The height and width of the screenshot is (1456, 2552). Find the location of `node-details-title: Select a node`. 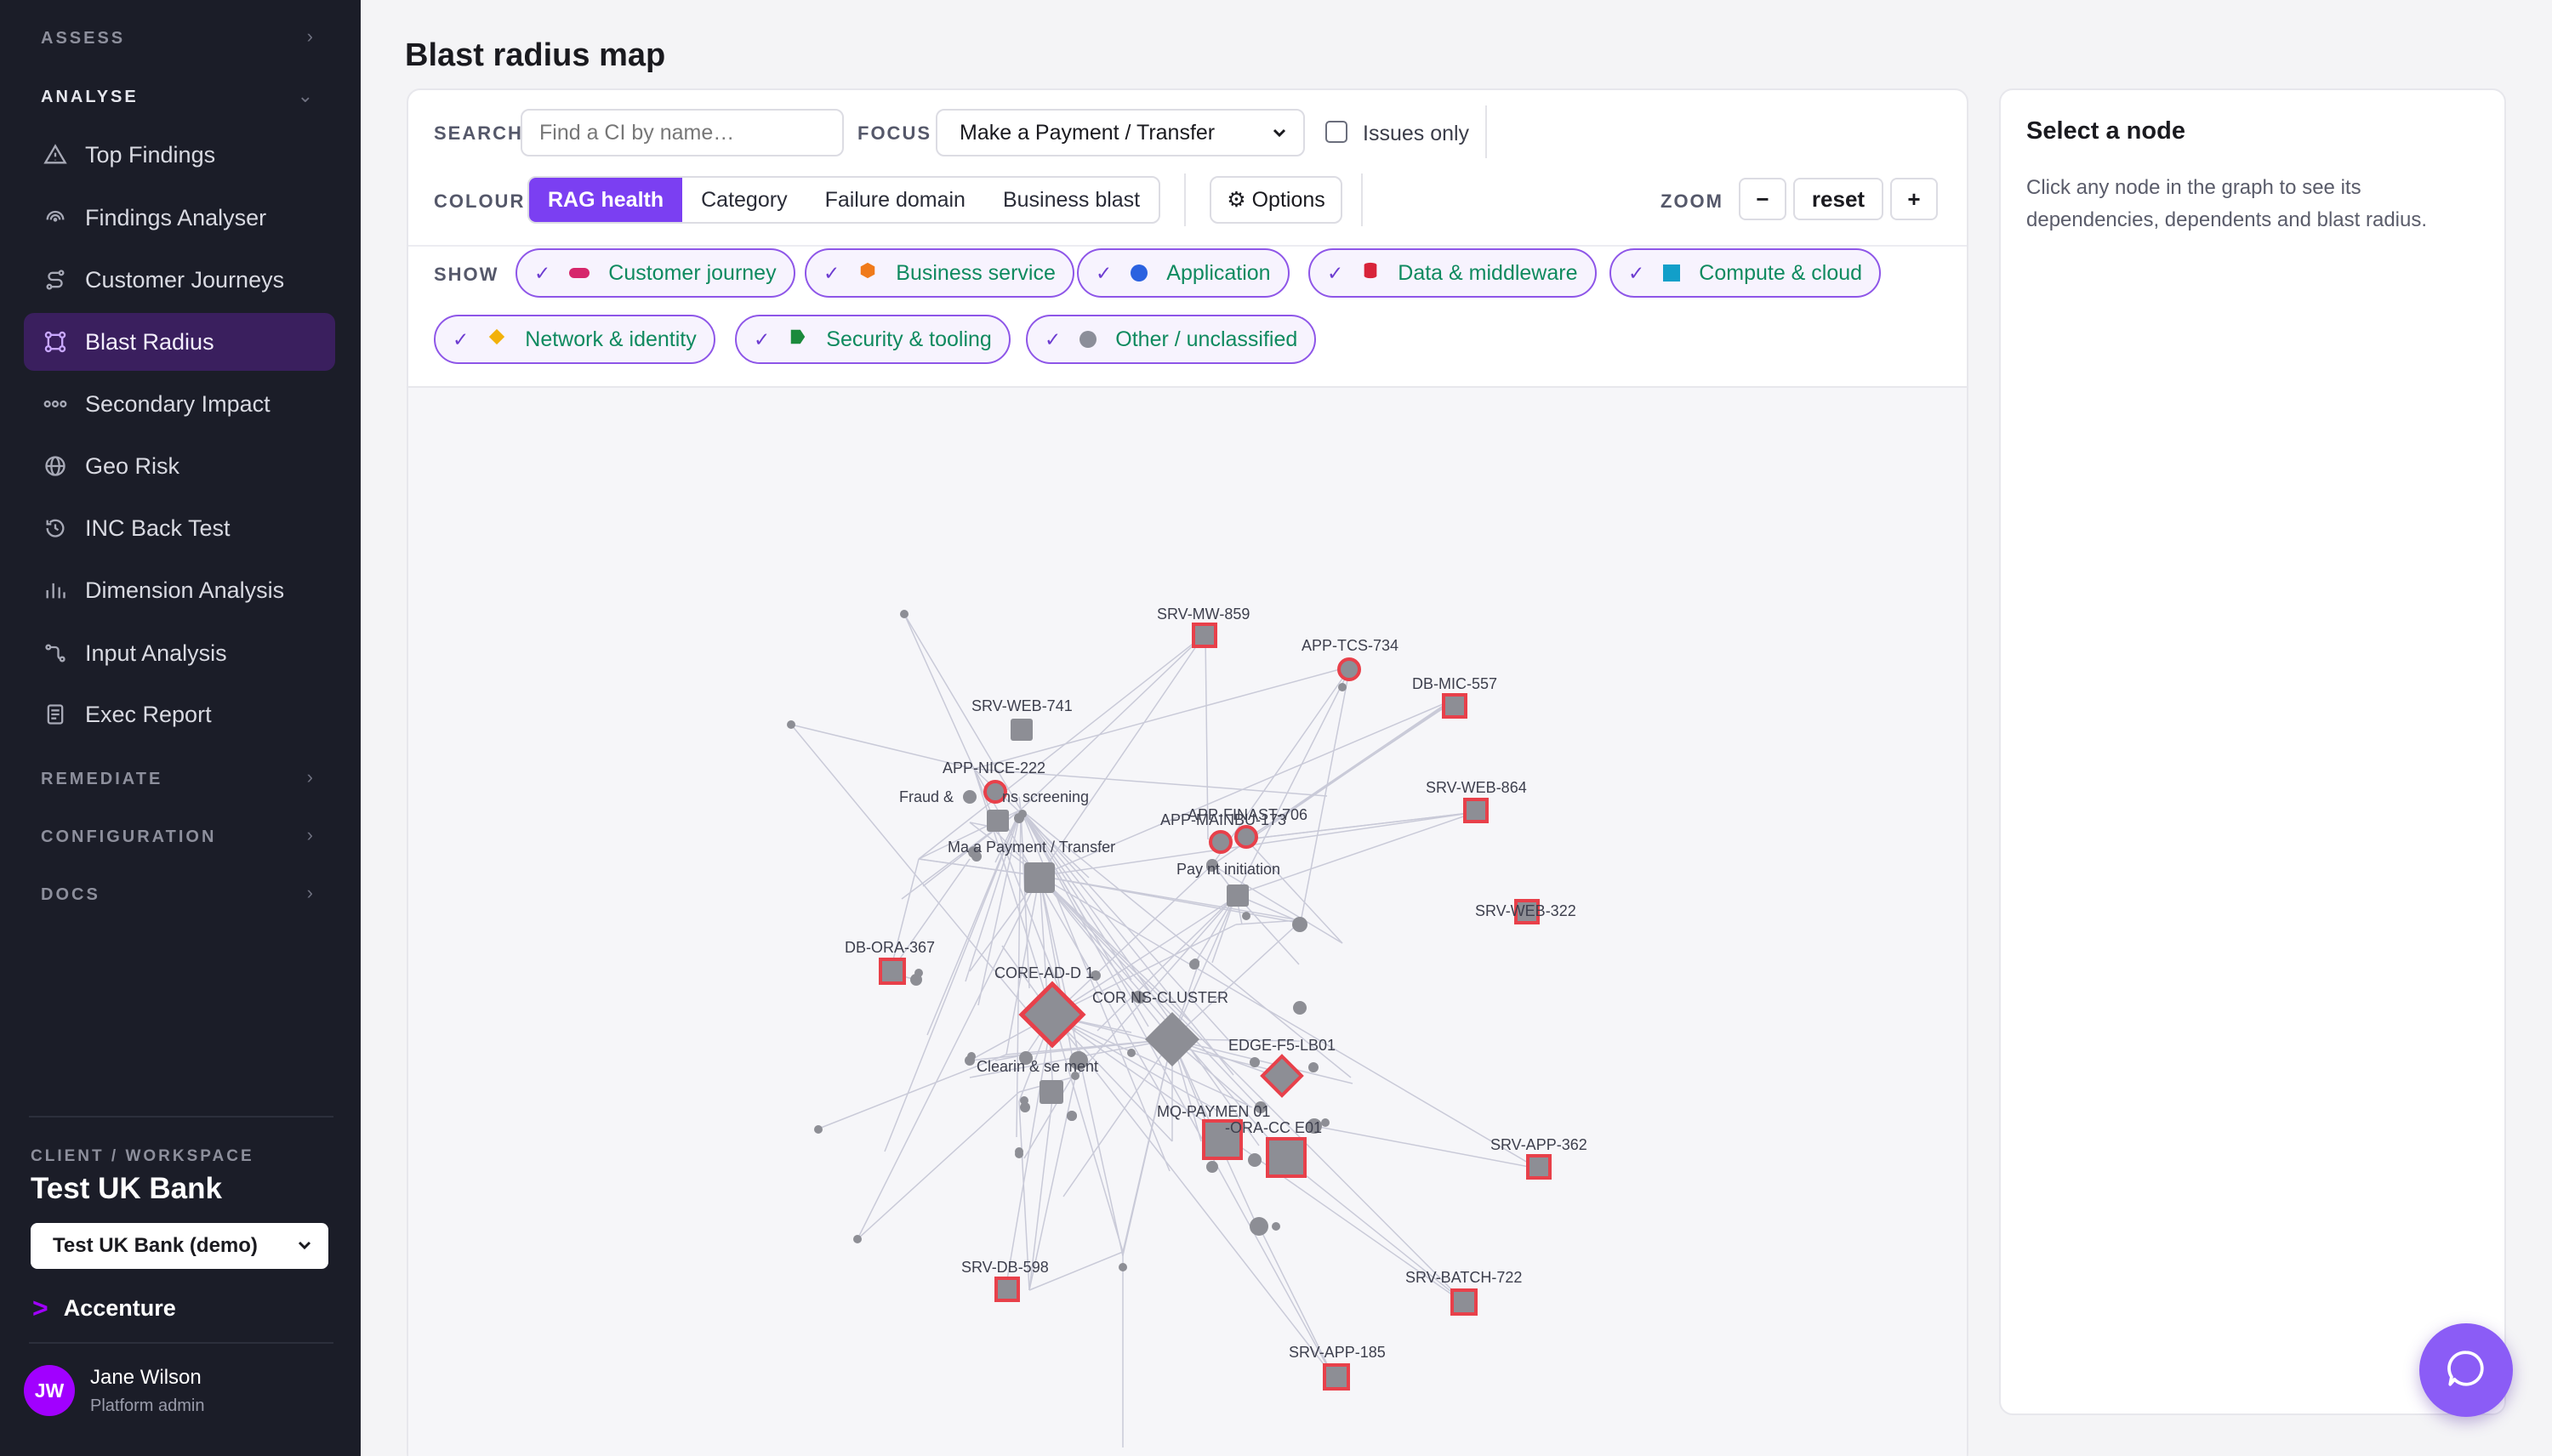

node-details-title: Select a node is located at coordinates (2106, 131).